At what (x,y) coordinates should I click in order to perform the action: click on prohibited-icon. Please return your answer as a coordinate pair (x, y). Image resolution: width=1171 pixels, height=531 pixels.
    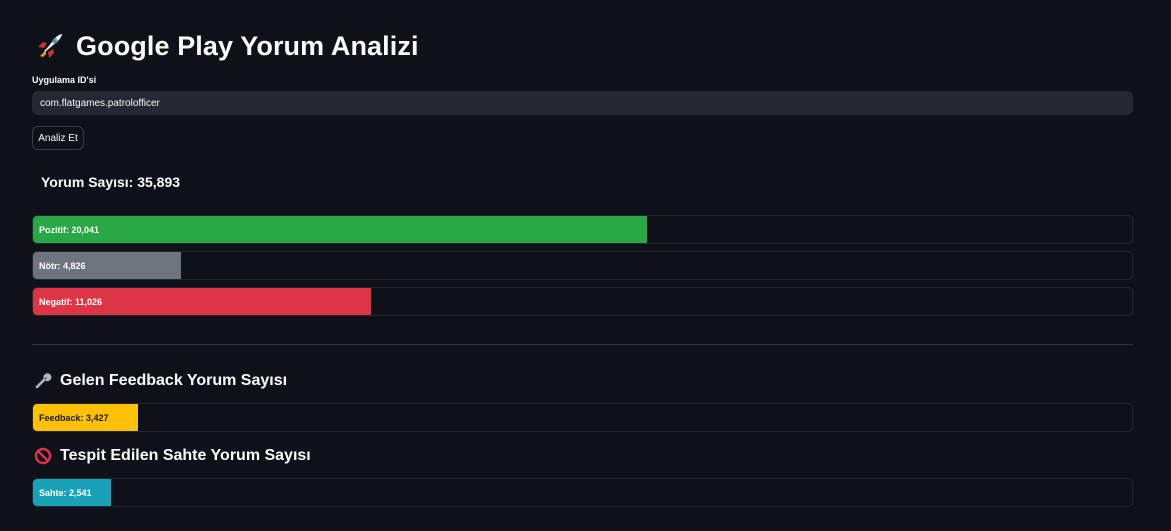
    Looking at the image, I should click on (43, 456).